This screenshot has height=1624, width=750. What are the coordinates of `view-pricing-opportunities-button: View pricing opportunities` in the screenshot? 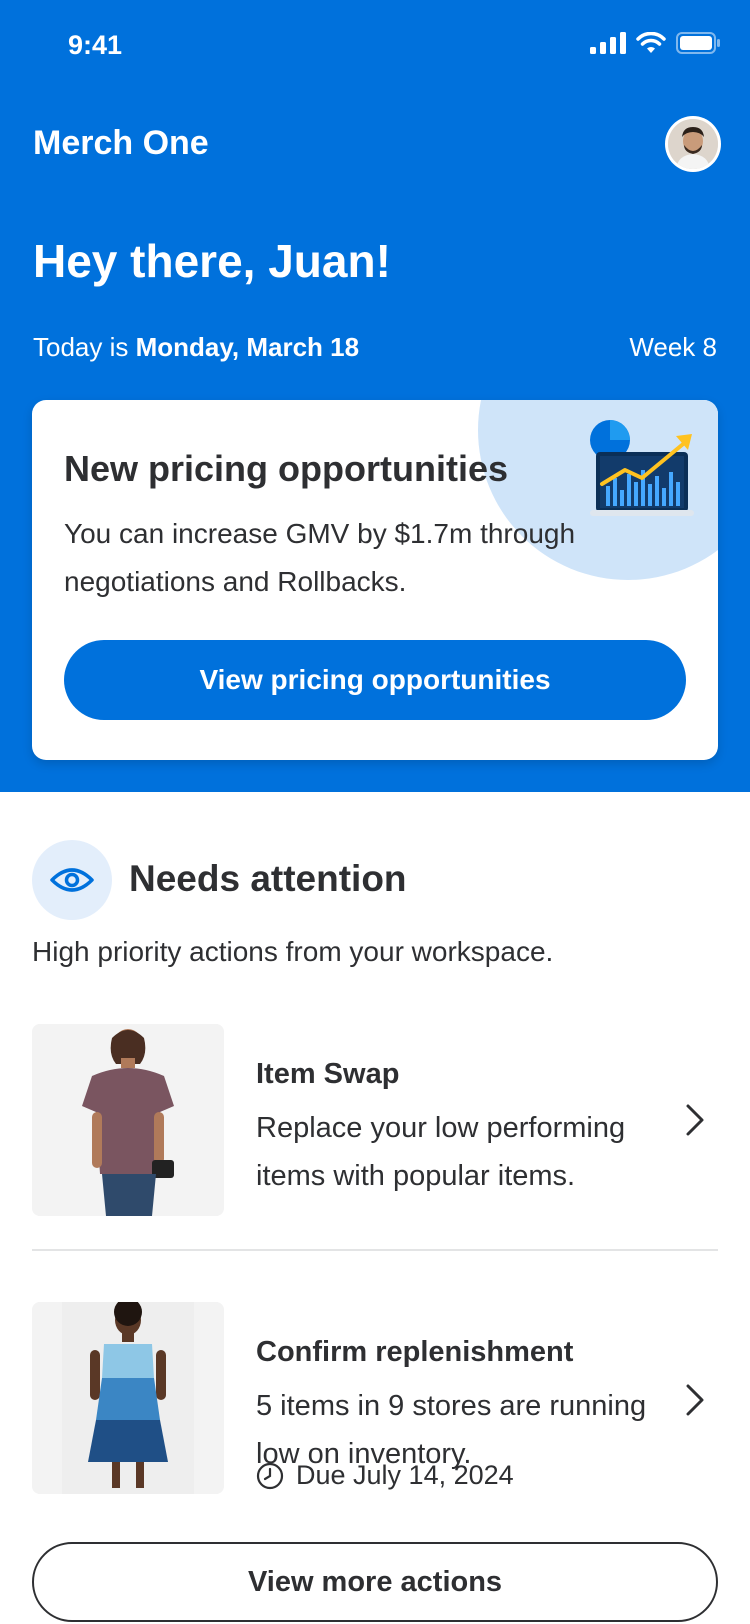 It's located at (375, 680).